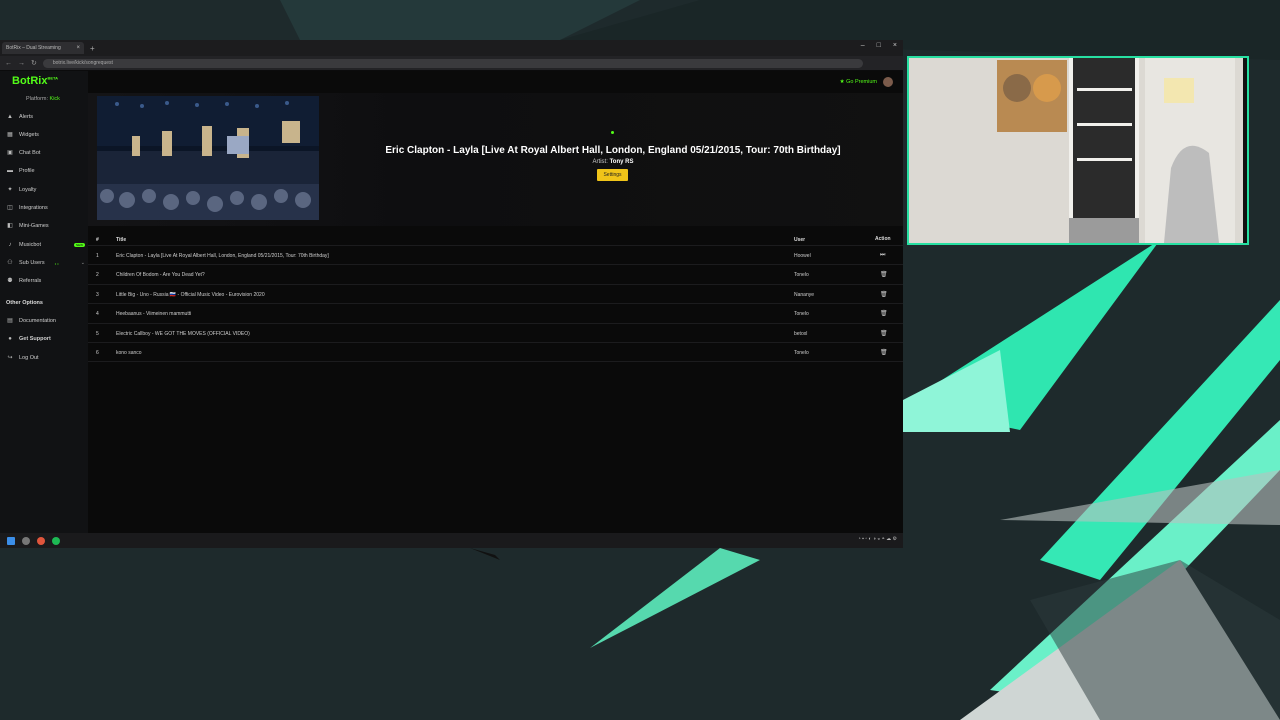 The height and width of the screenshot is (720, 1280). I want to click on widget-icon: ▦, so click(10, 135).